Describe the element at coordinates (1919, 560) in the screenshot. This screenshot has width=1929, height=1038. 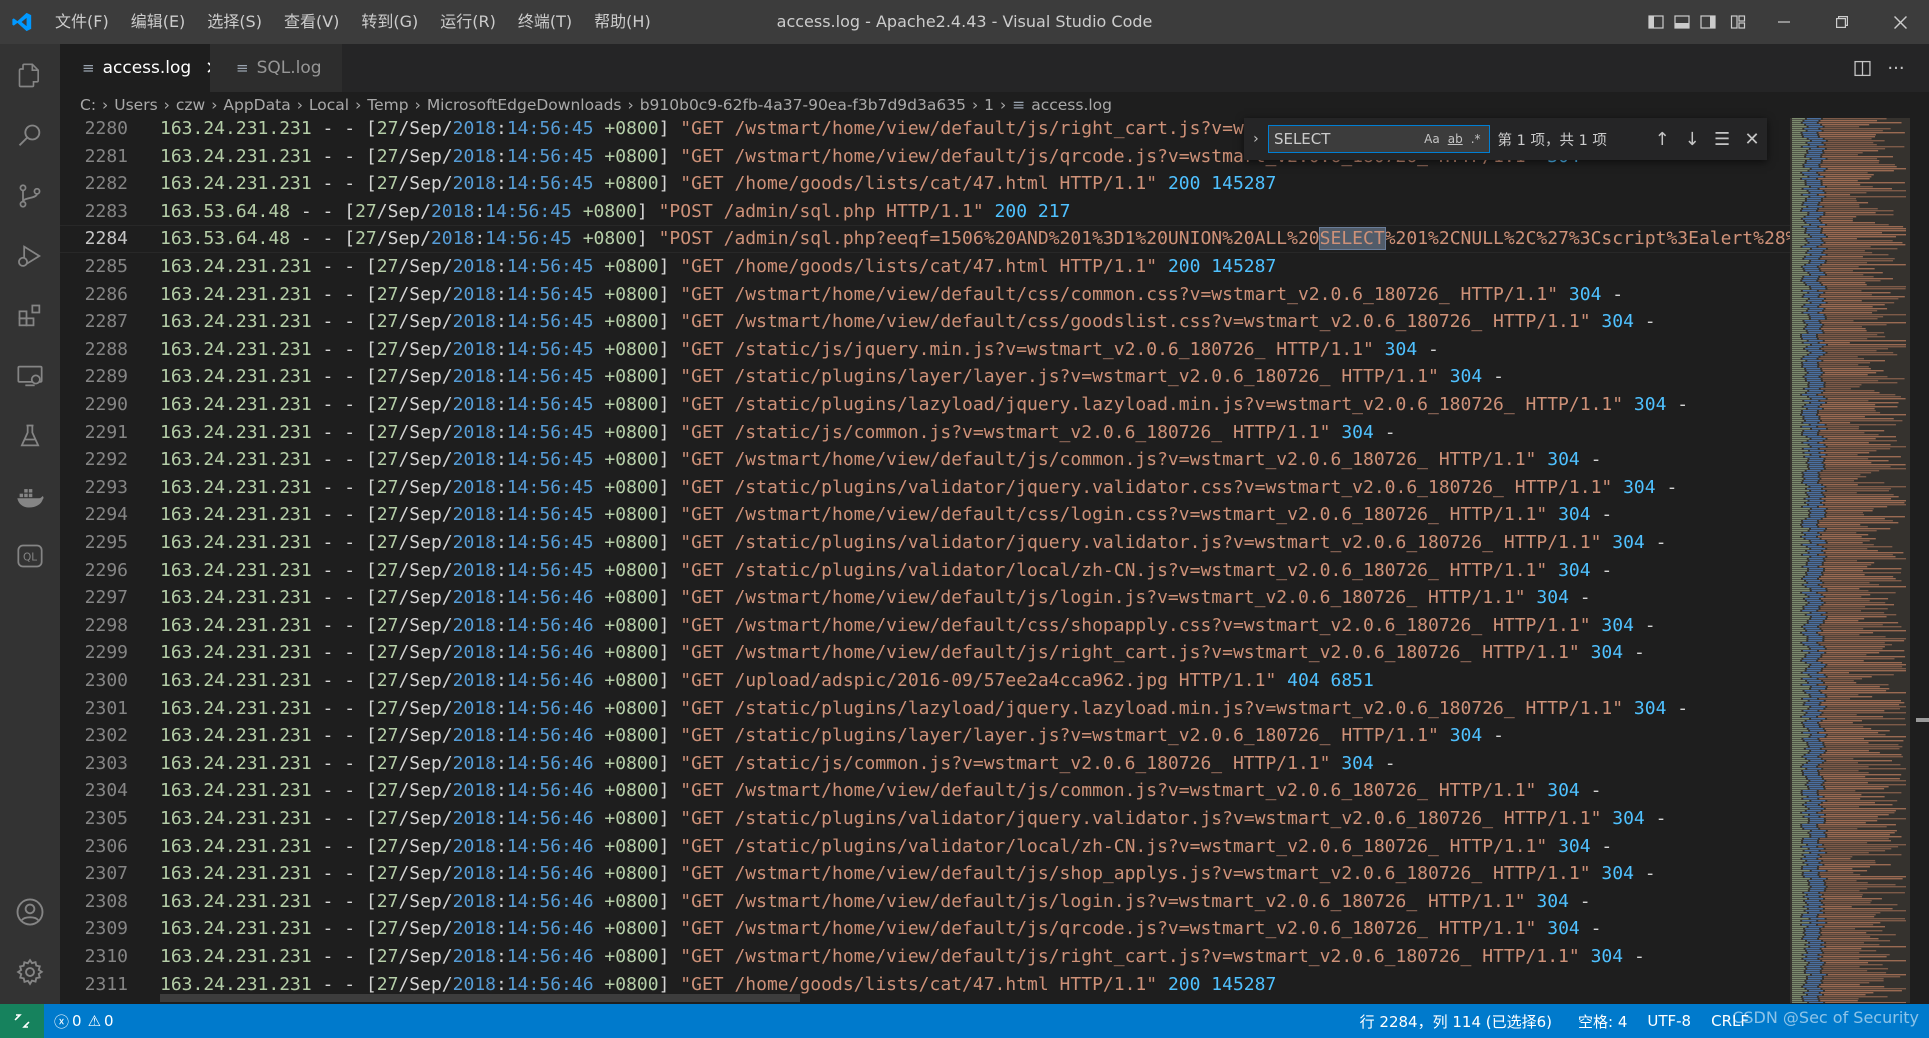
I see `vertical-scrollbar` at that location.